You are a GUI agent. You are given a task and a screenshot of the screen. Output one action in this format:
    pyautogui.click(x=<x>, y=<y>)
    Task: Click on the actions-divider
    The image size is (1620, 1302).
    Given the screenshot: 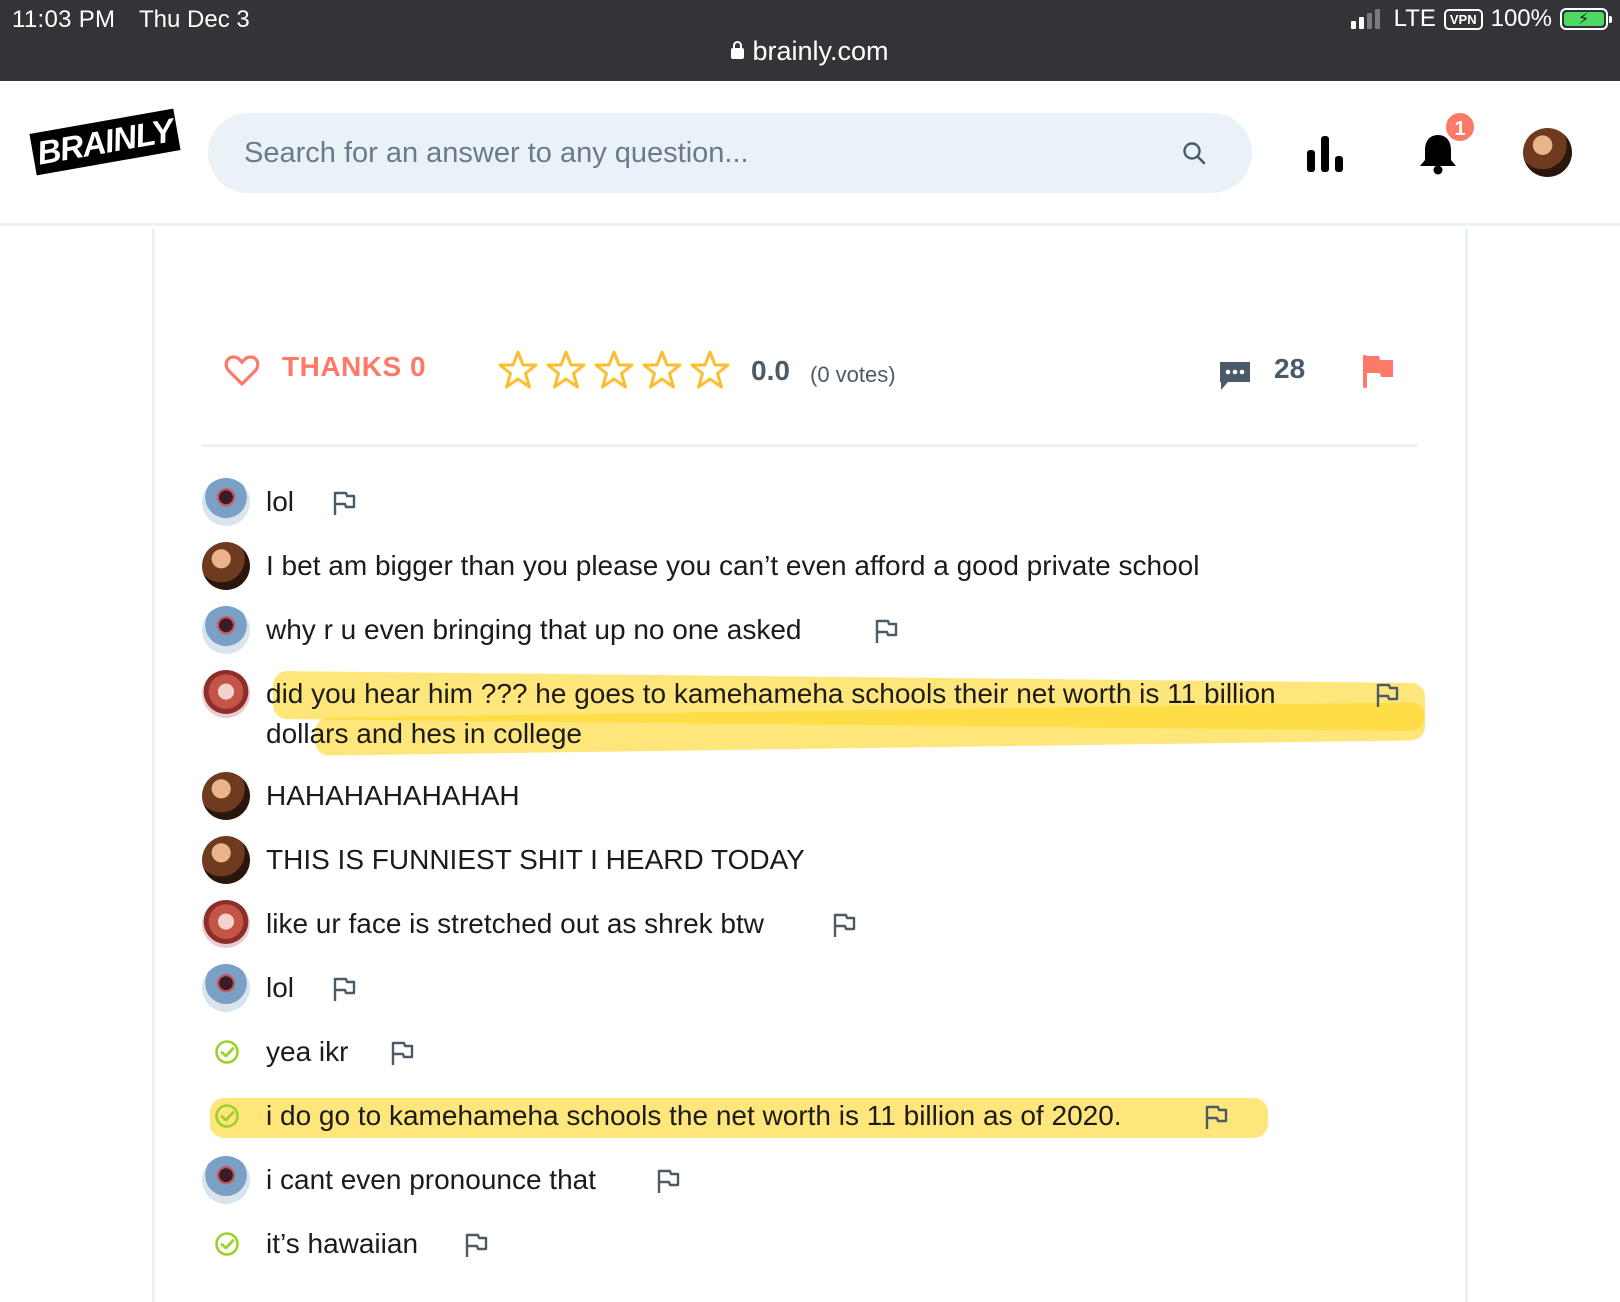 What is the action you would take?
    pyautogui.click(x=810, y=445)
    